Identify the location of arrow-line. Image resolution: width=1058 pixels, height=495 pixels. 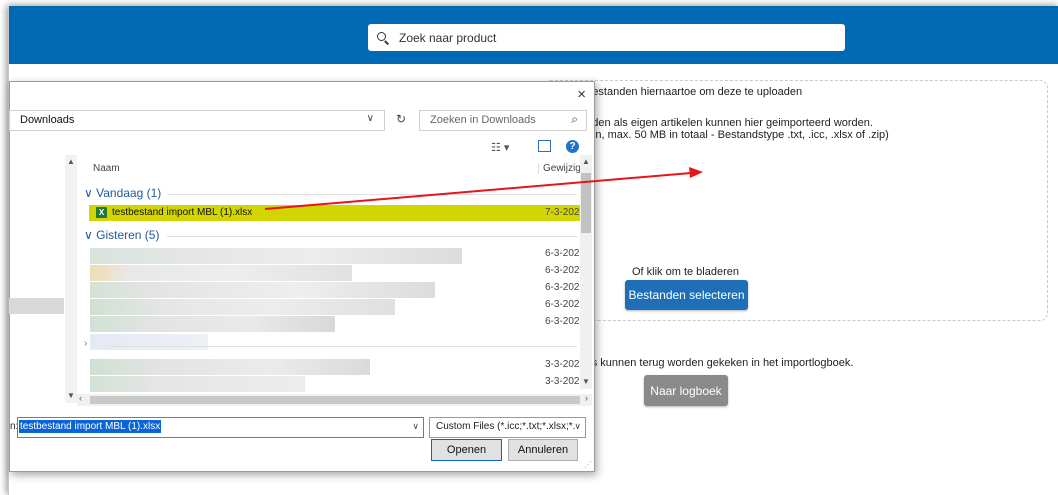
(478, 191).